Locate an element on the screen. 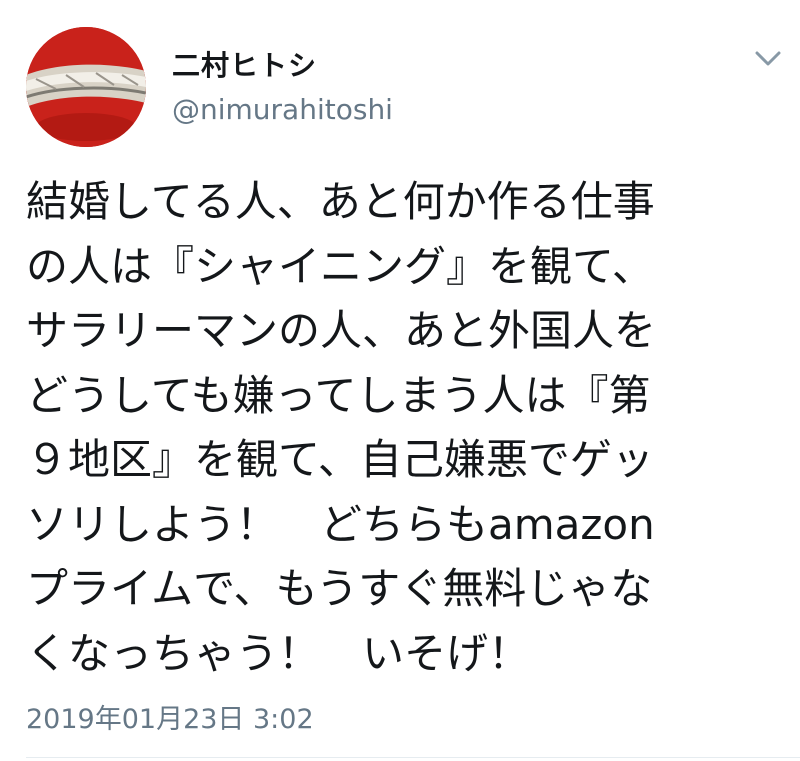 The height and width of the screenshot is (761, 800). user-handle: @nimurahitoshi is located at coordinates (282, 109).